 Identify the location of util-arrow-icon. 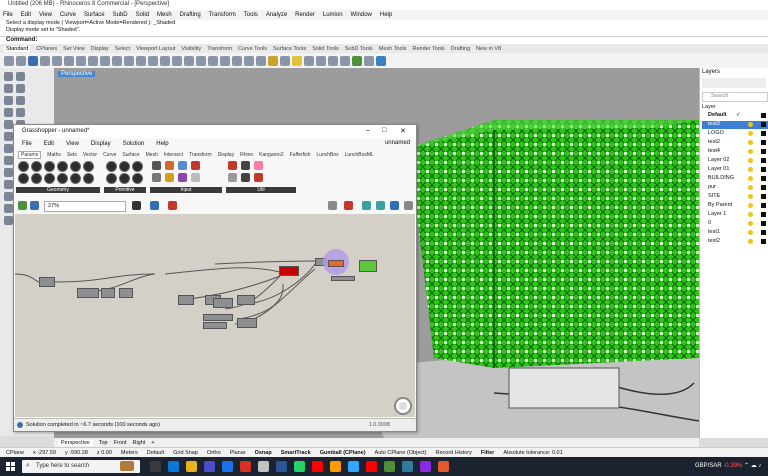
(245, 165).